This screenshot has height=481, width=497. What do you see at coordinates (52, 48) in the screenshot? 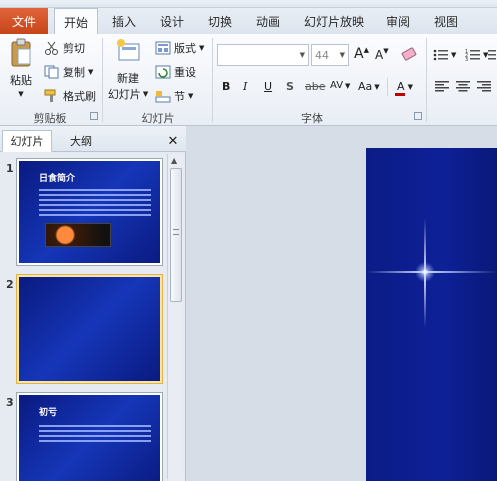
I see `scissors-icon` at bounding box center [52, 48].